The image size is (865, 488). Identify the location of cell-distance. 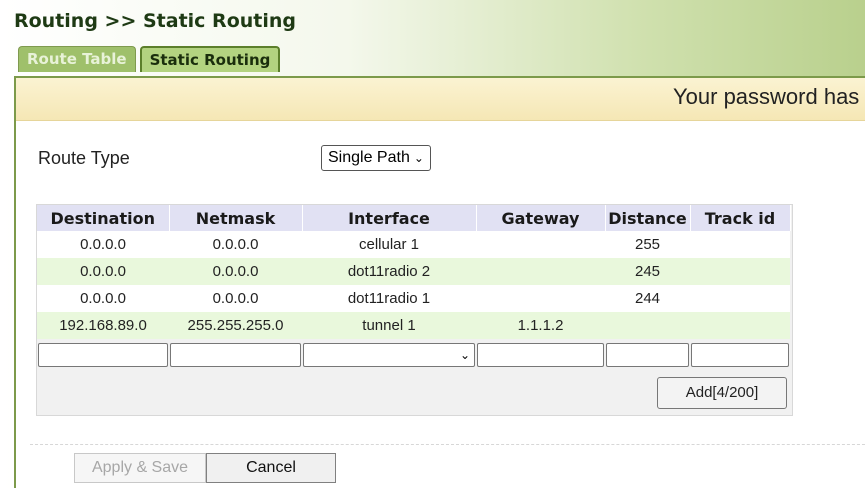
(647, 325).